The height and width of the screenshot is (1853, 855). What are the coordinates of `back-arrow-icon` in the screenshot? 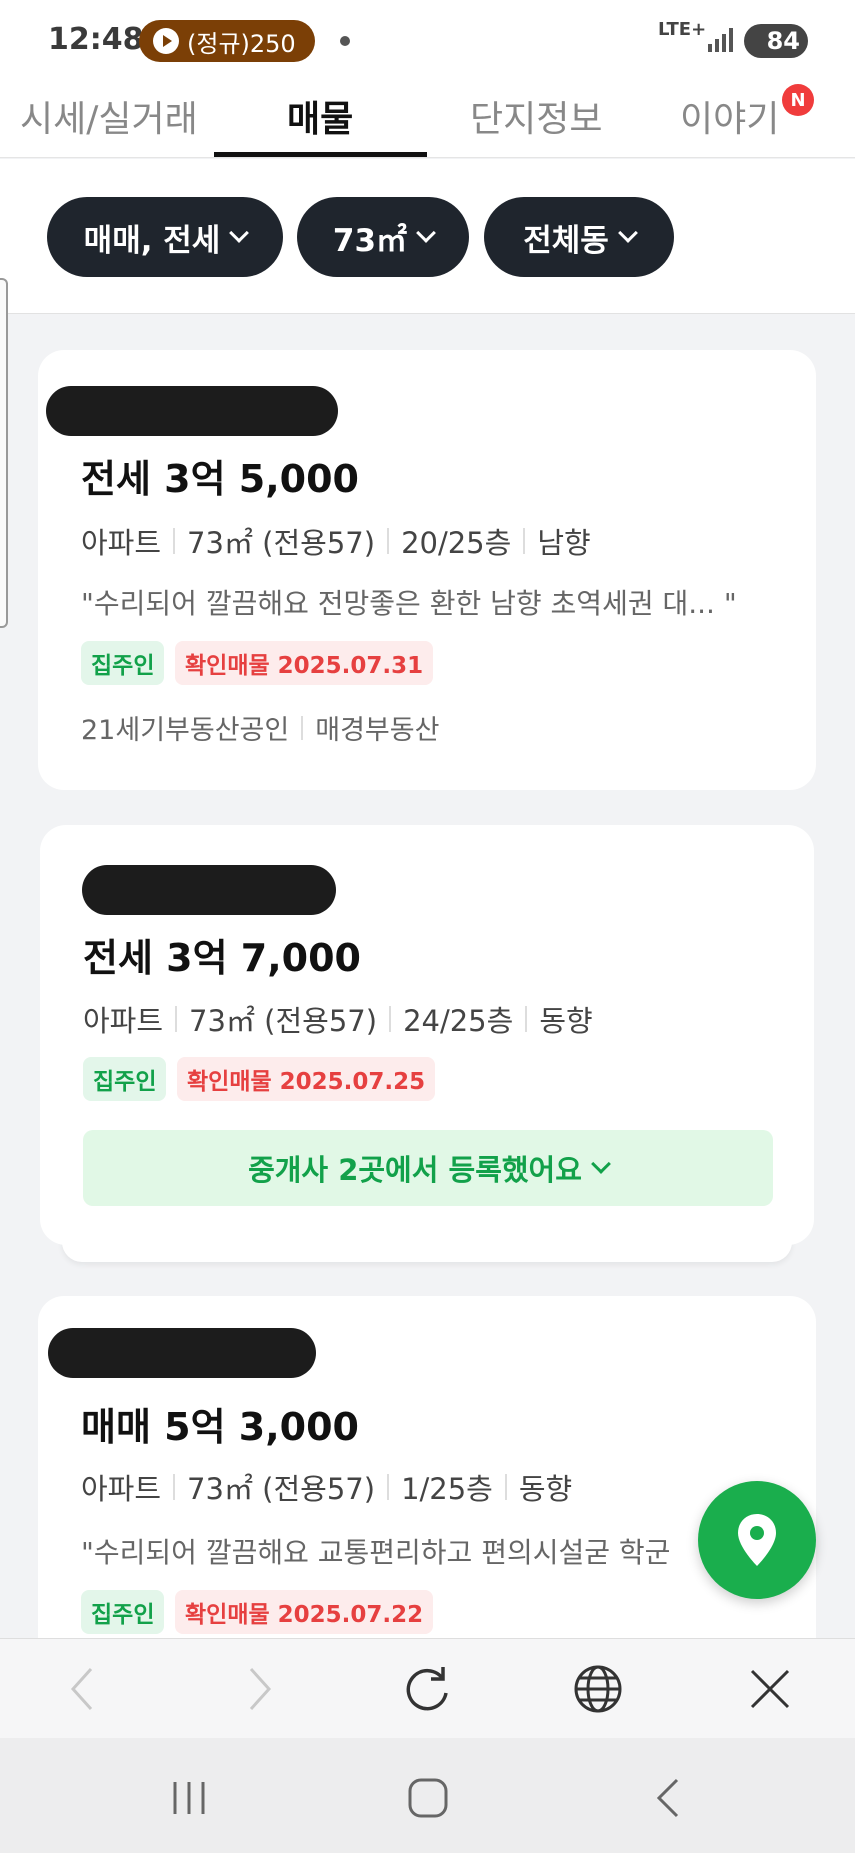 It's located at (82, 1689).